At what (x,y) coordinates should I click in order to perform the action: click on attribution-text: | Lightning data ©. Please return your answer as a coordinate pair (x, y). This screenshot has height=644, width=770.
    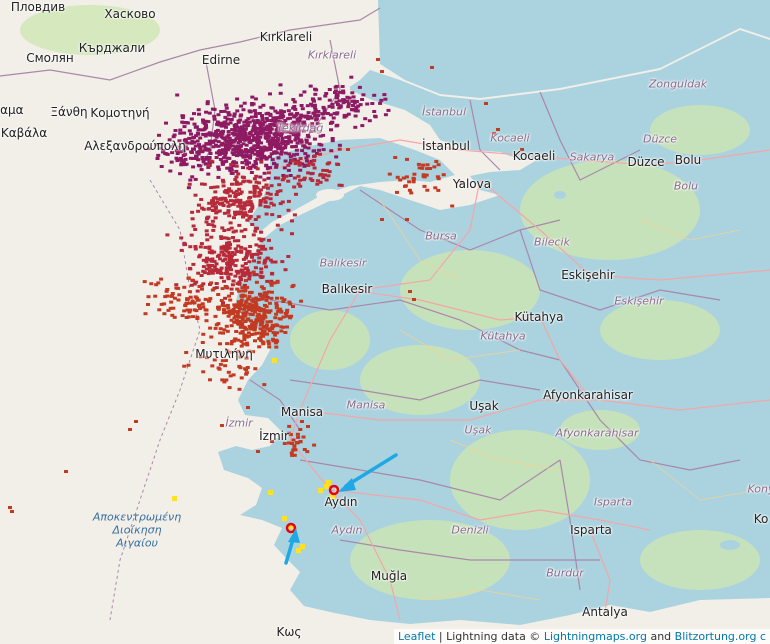
    Looking at the image, I should click on (489, 636).